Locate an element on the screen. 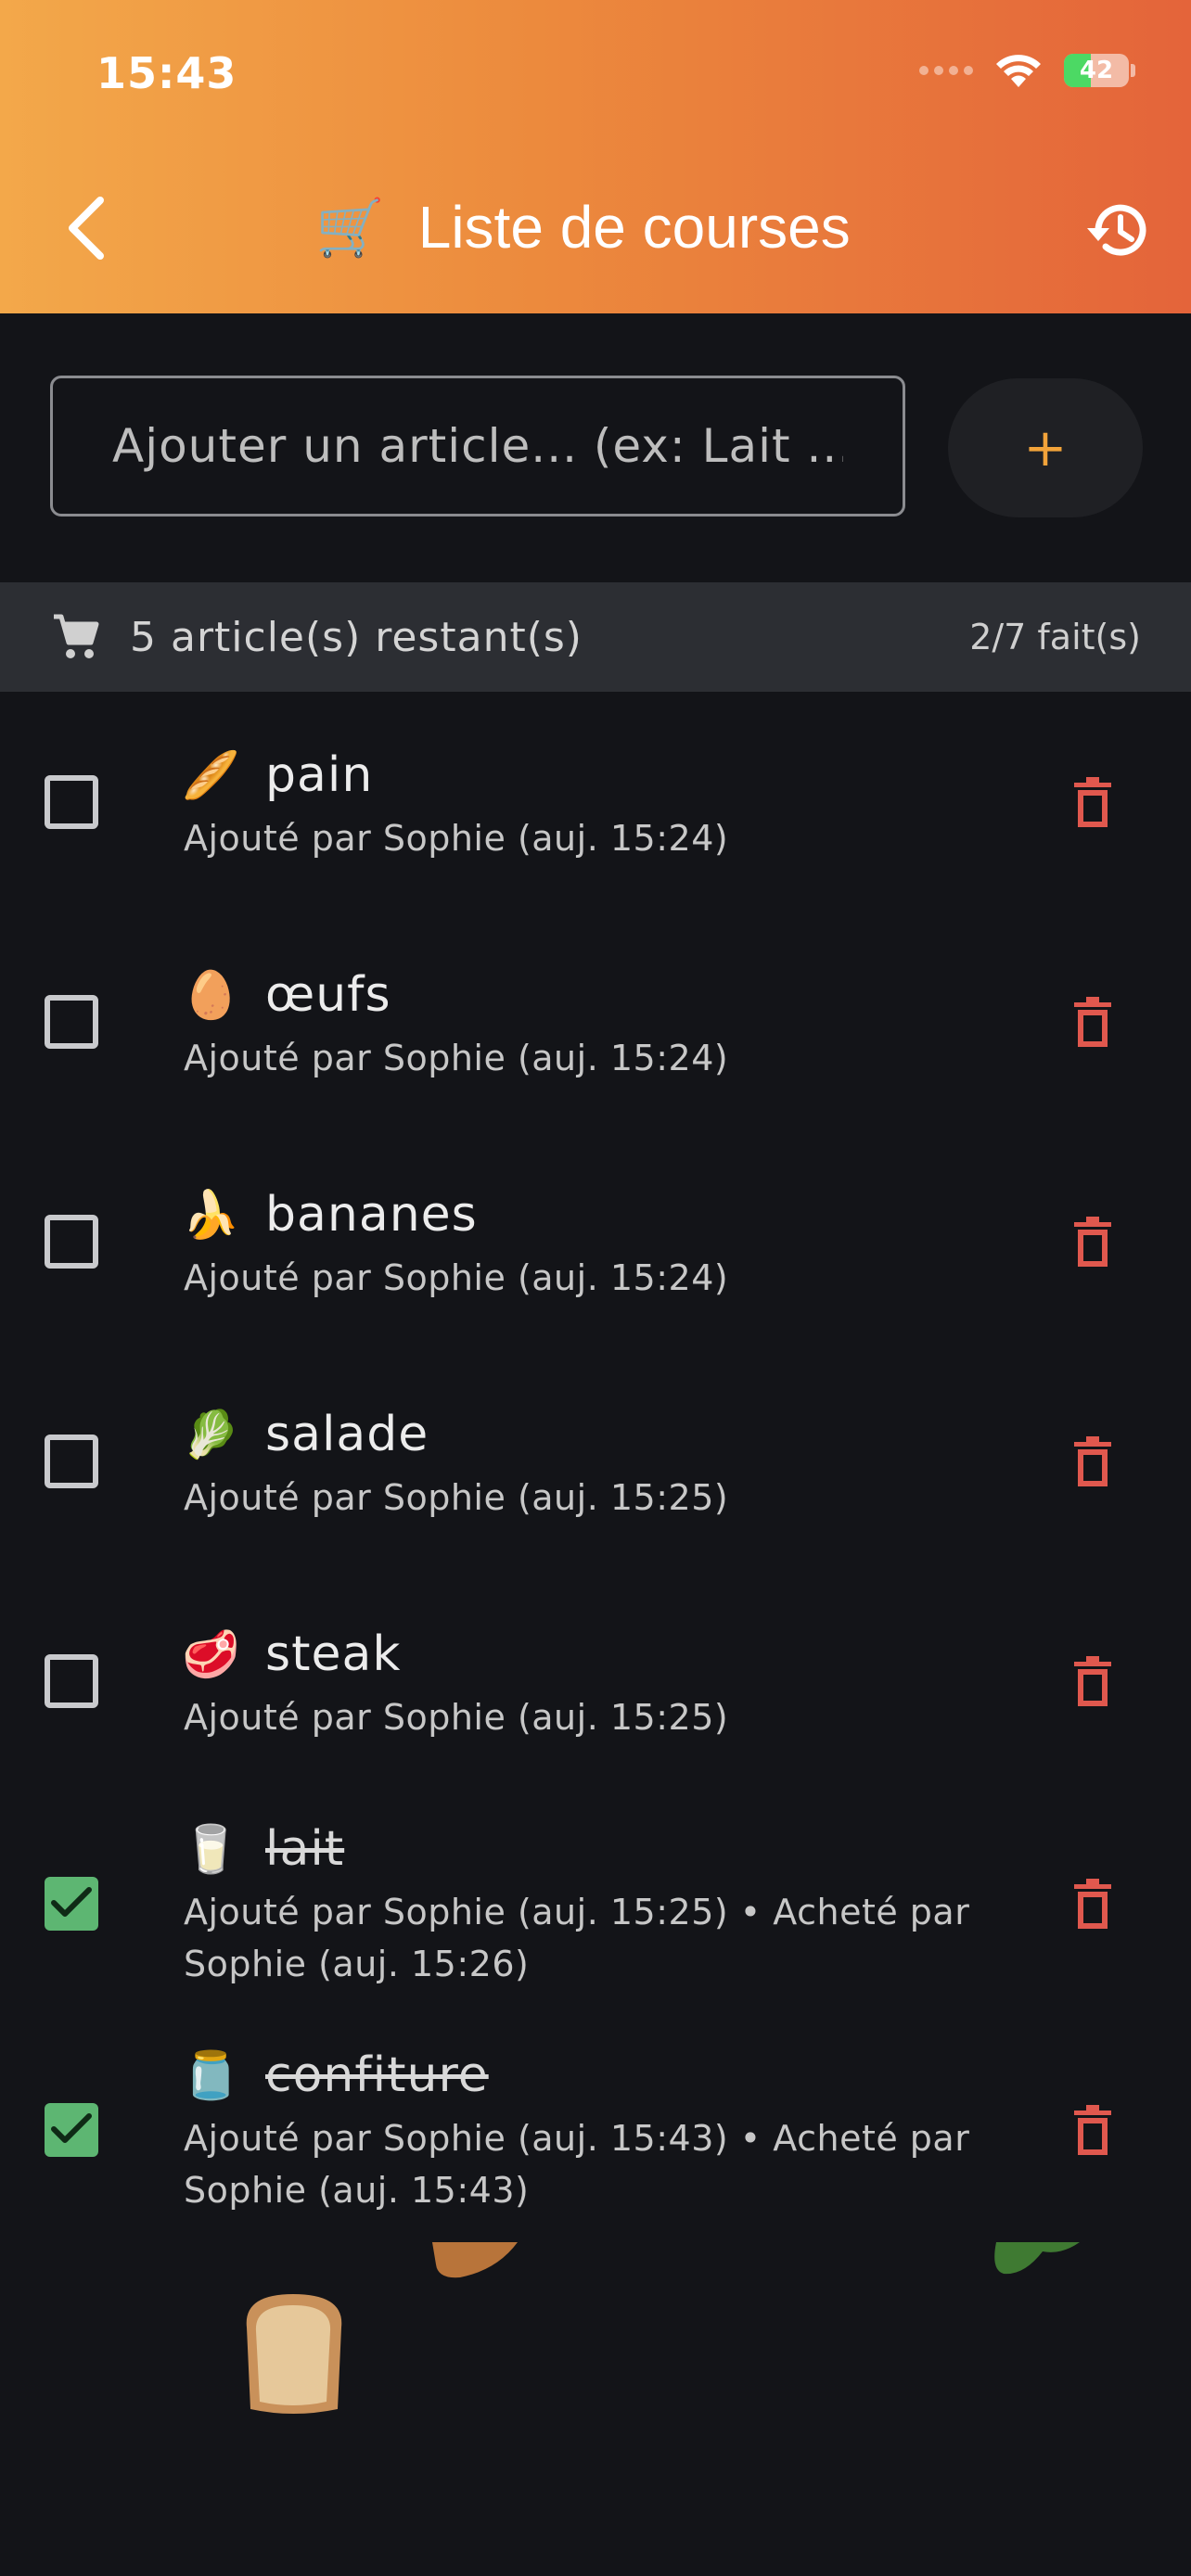  signal-icon is located at coordinates (946, 71).